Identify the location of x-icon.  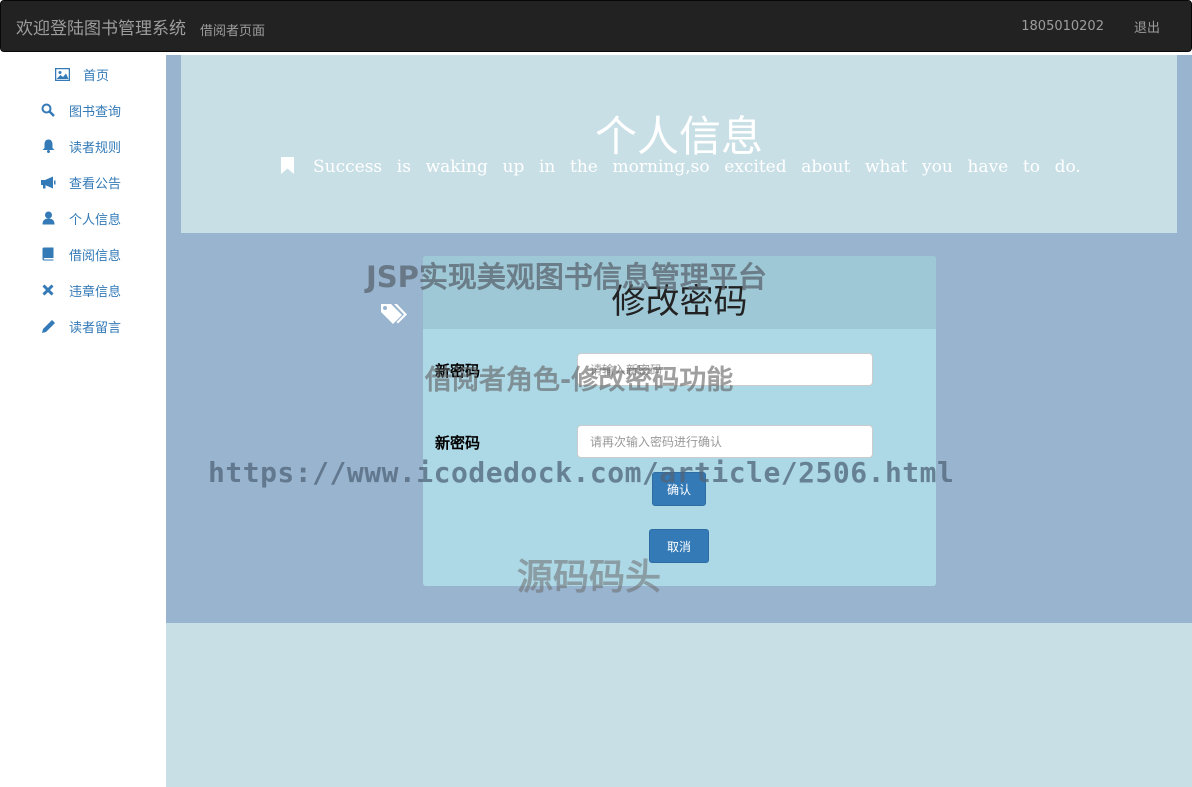
(48, 290).